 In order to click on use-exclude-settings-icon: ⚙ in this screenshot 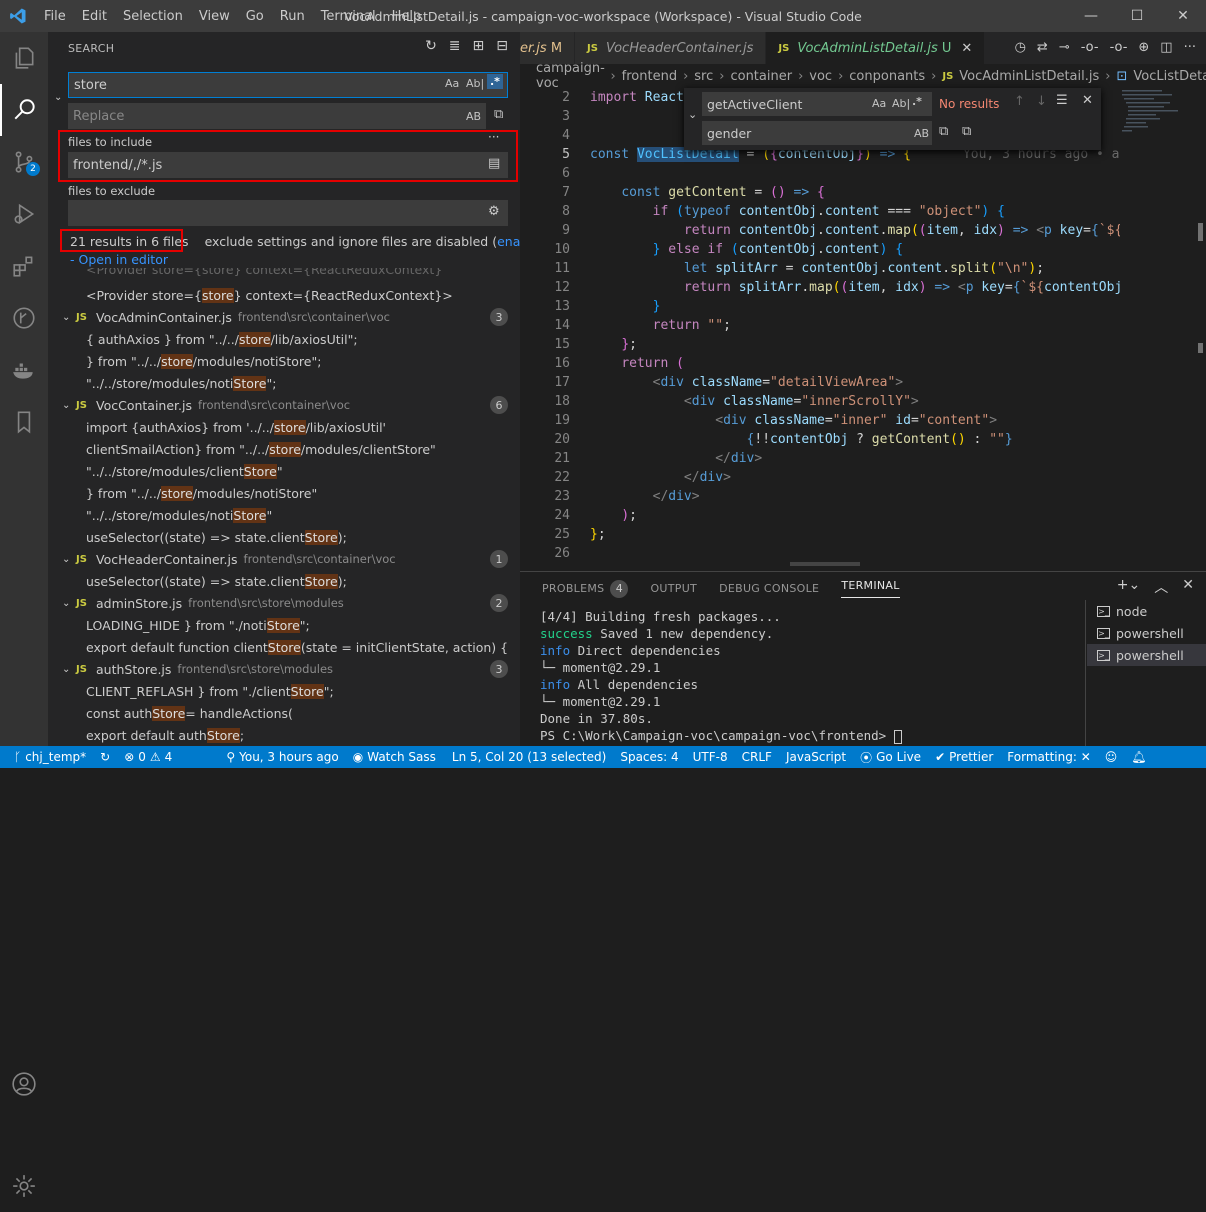, I will do `click(494, 211)`.